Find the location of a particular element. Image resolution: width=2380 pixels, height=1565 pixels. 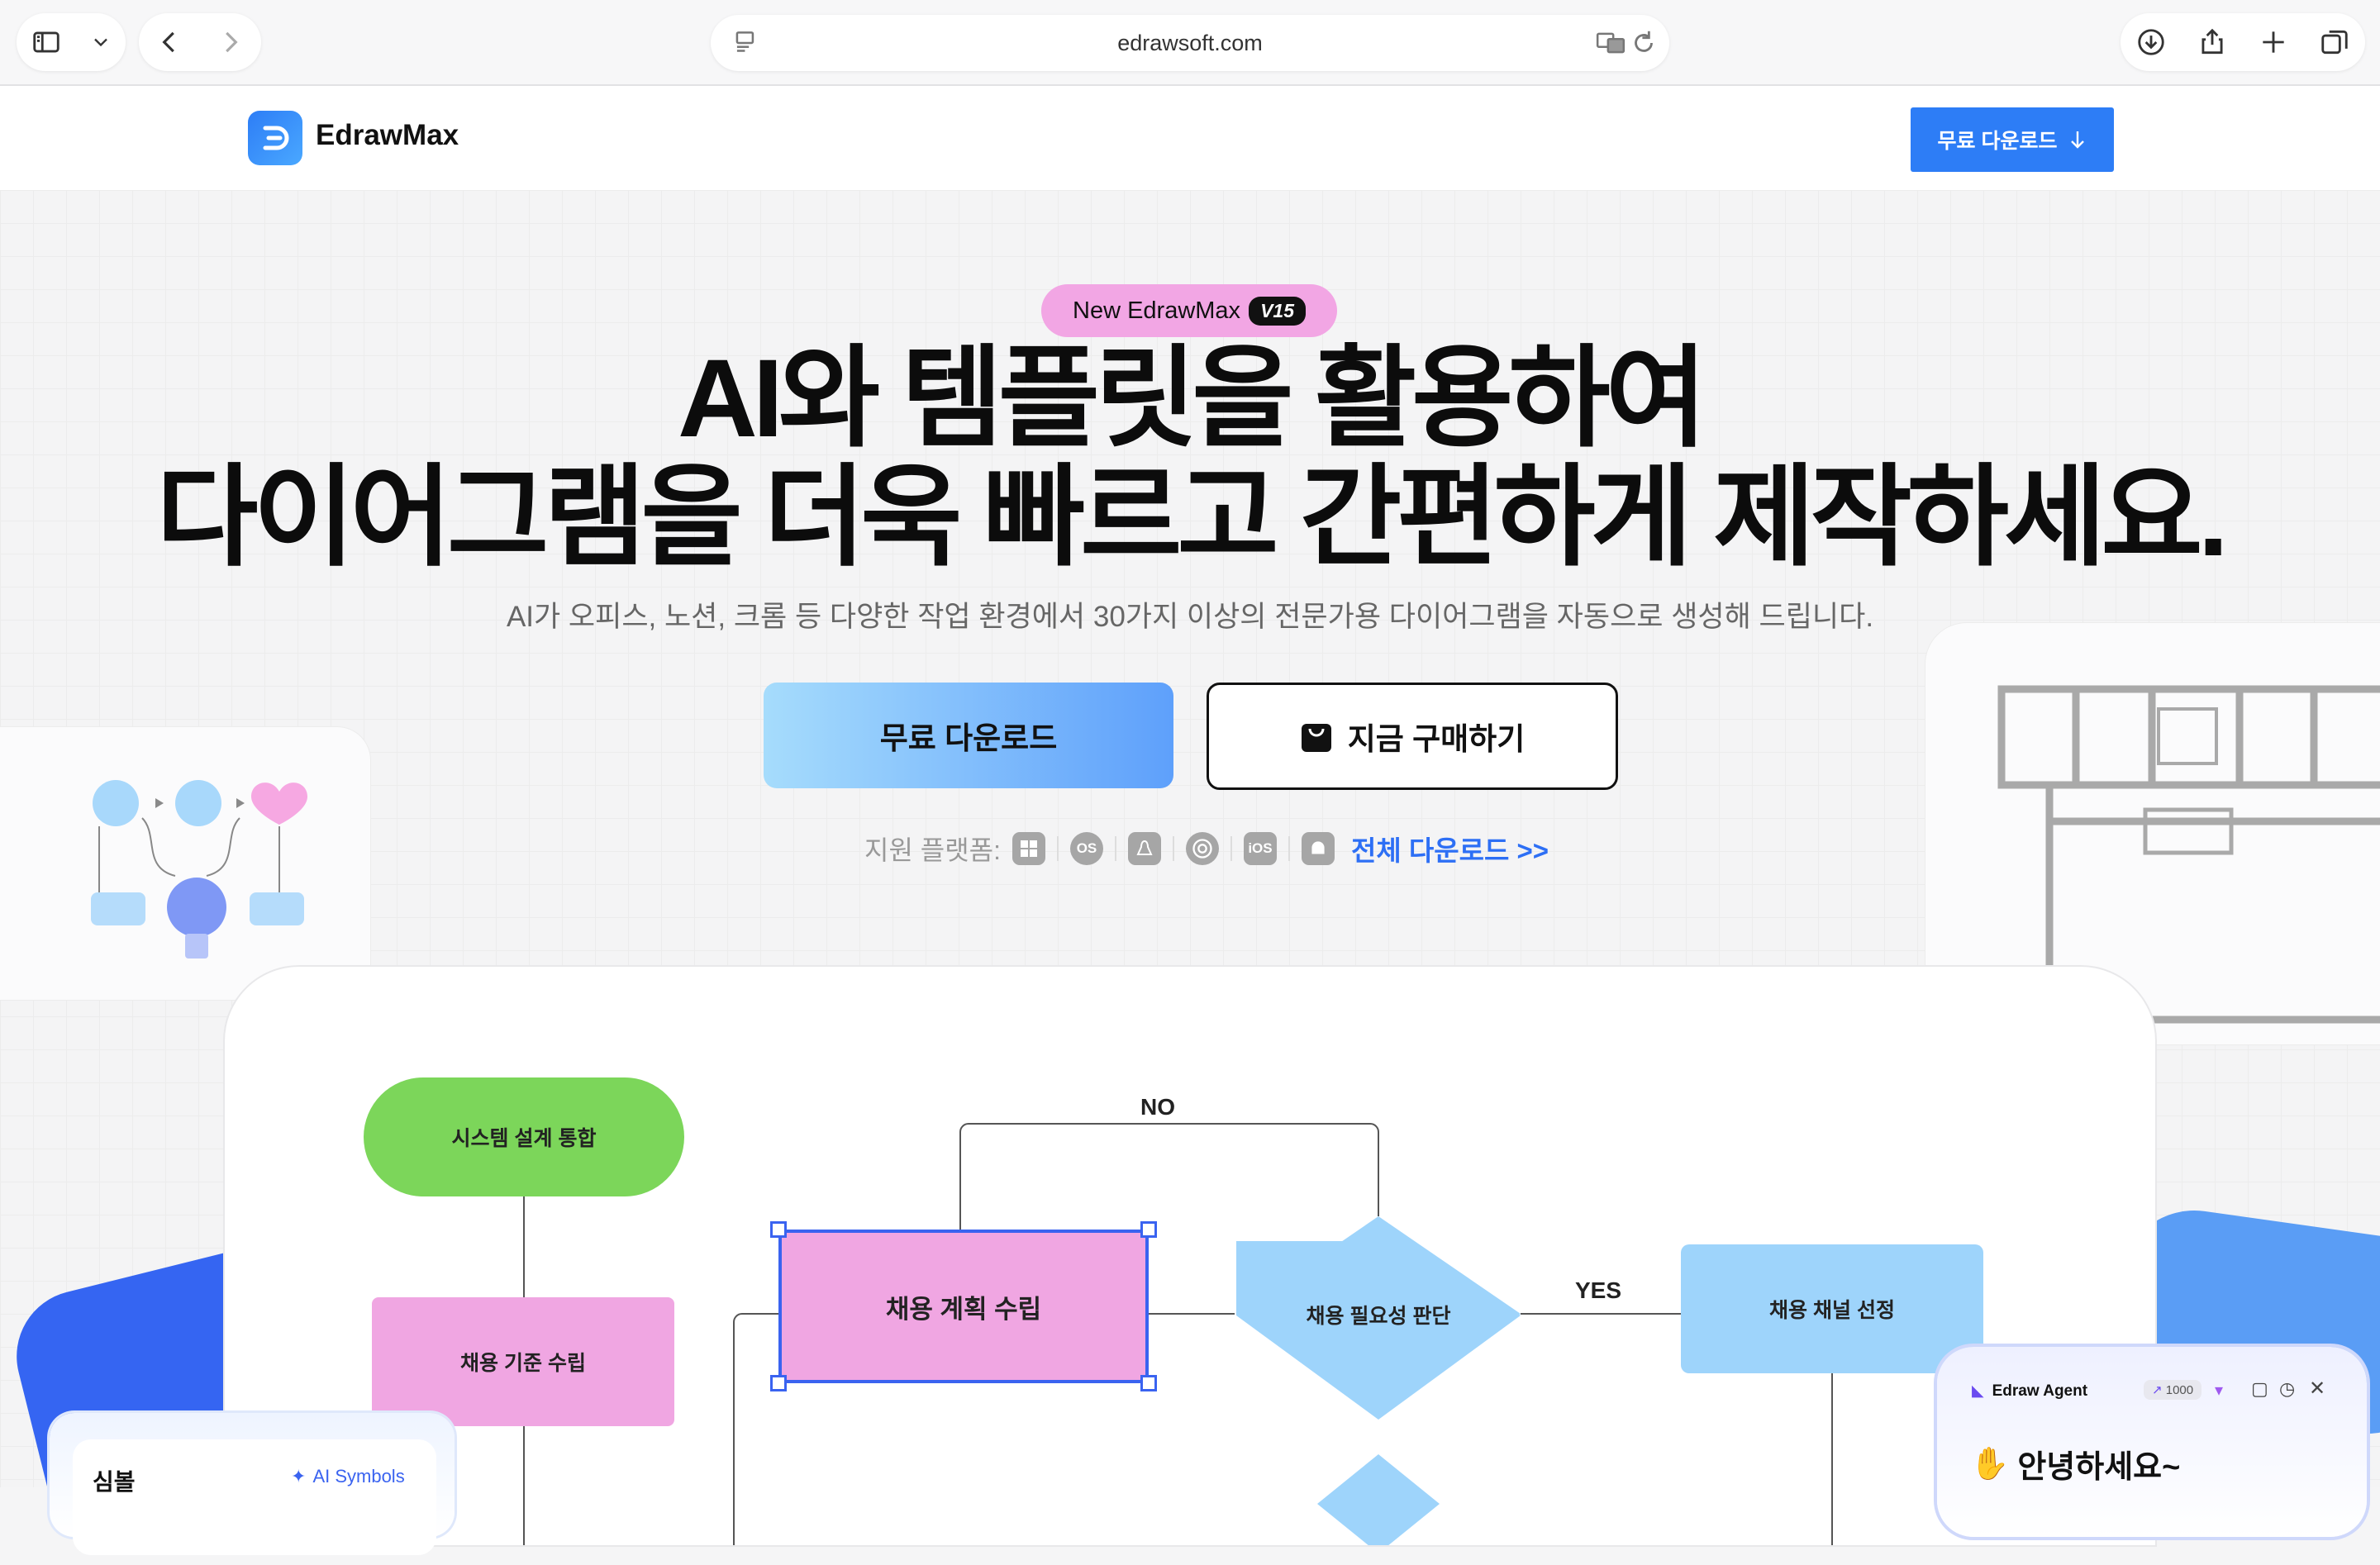

forward-icon is located at coordinates (230, 42).